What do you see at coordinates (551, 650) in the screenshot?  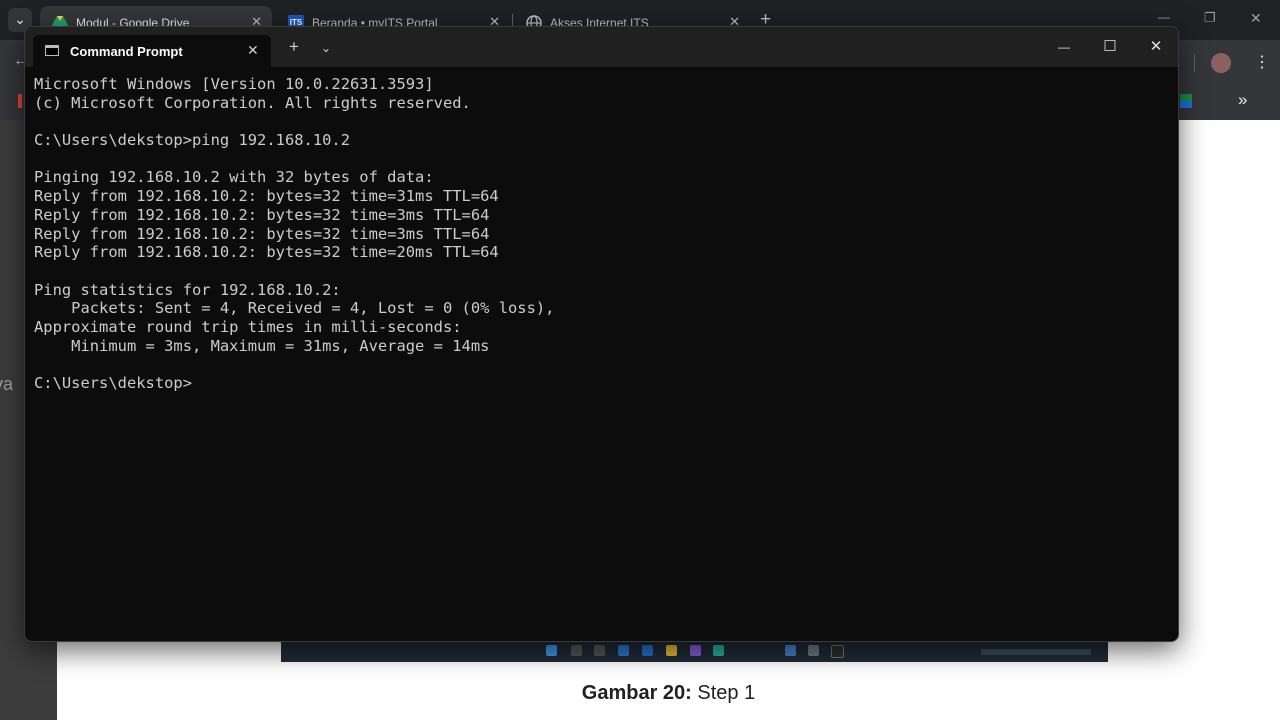 I see `windows-start-icon` at bounding box center [551, 650].